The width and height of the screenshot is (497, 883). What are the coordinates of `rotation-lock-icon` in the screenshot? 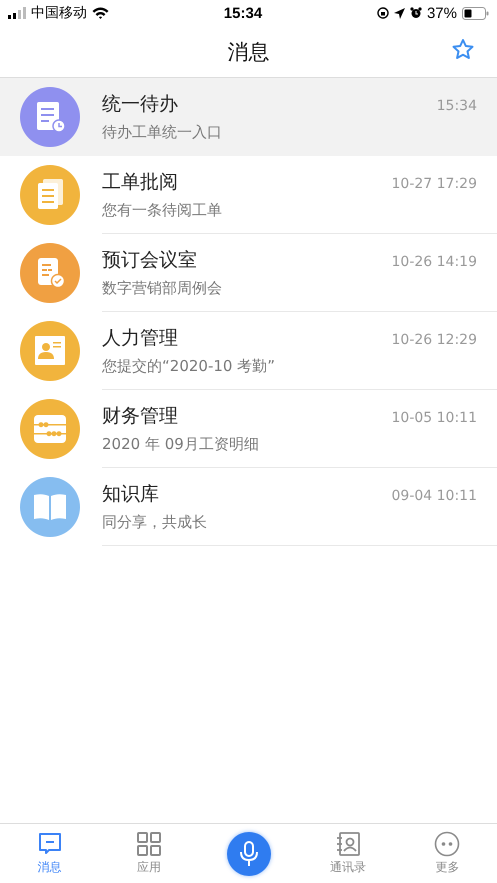 It's located at (382, 13).